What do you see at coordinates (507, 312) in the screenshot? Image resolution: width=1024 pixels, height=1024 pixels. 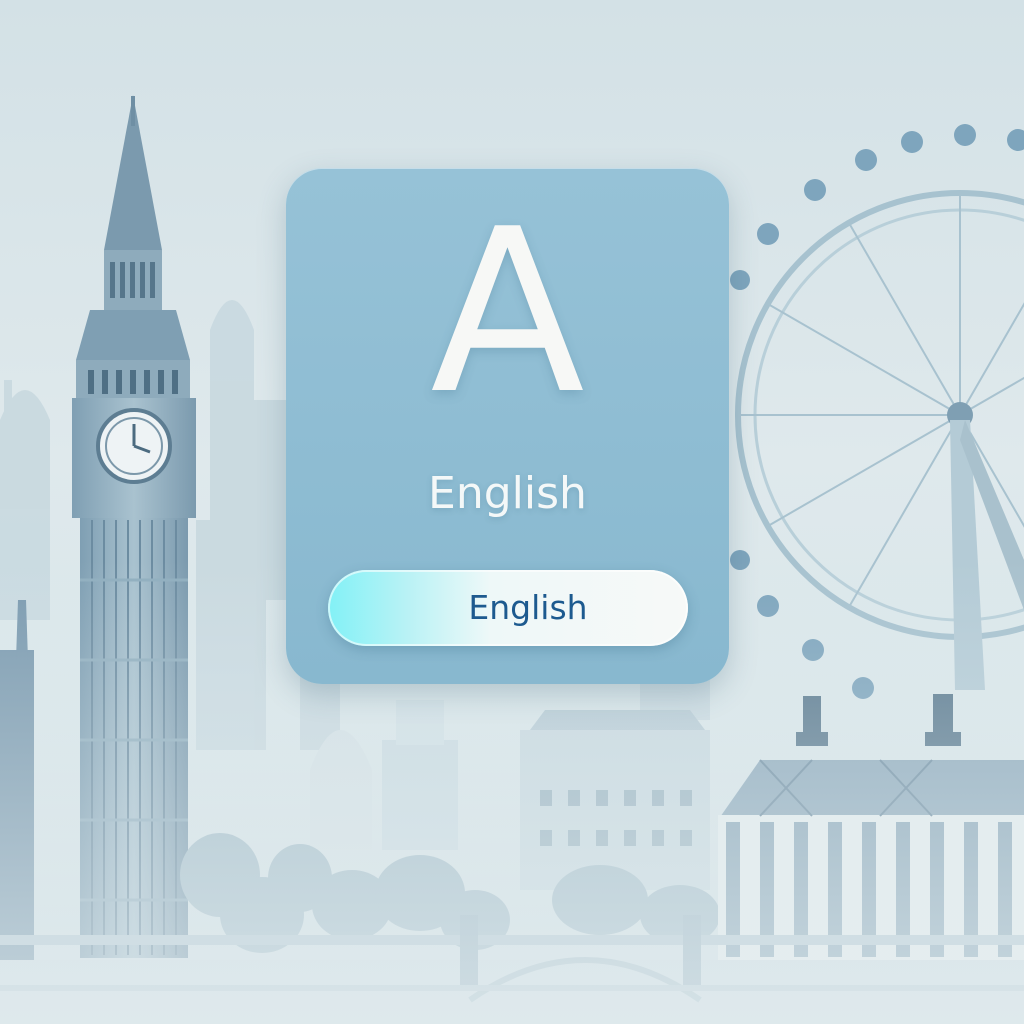 I see `language-letter-icon: A` at bounding box center [507, 312].